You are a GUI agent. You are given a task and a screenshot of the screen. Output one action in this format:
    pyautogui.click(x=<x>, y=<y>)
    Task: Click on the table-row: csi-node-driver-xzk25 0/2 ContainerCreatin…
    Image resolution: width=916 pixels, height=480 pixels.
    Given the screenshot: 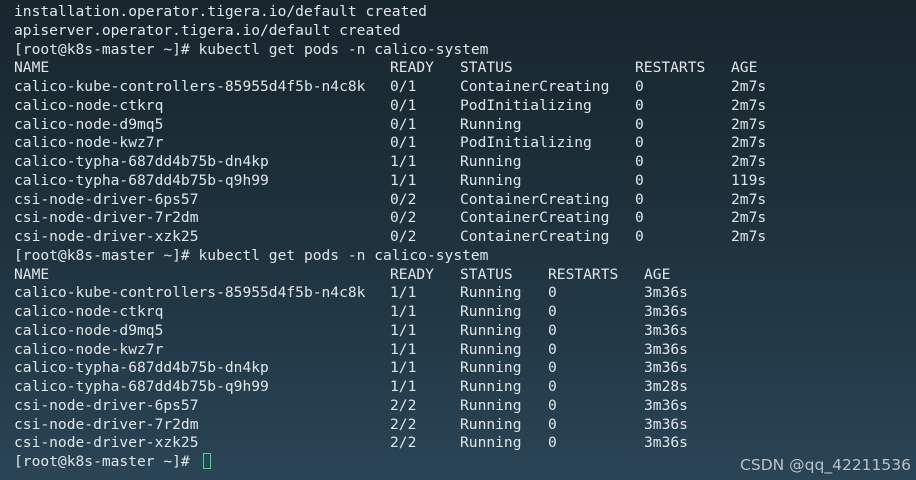 What is the action you would take?
    pyautogui.click(x=465, y=237)
    